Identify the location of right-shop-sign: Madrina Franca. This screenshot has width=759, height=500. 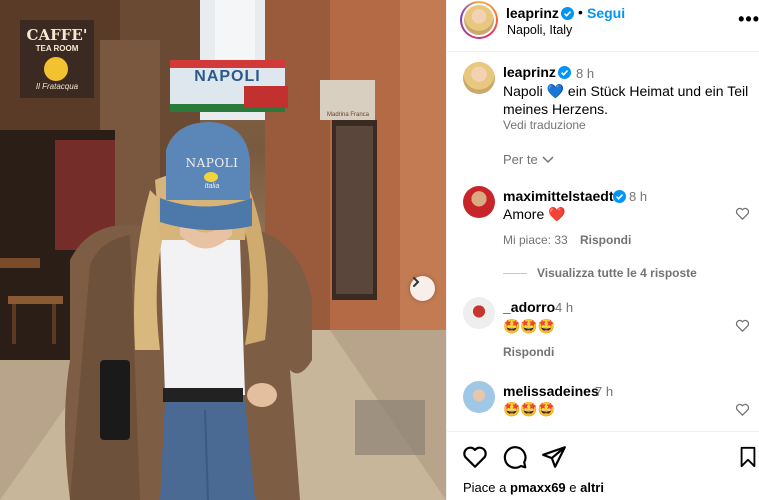
(348, 115).